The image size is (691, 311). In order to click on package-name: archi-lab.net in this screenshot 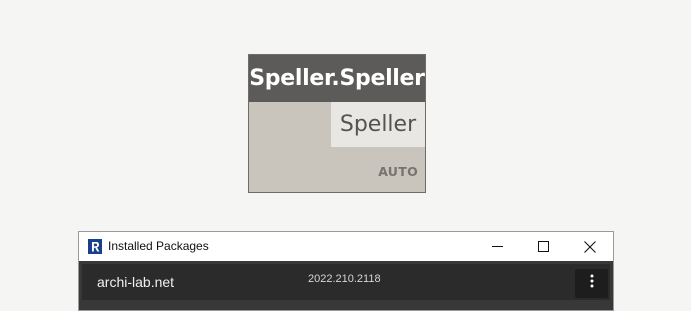, I will do `click(136, 282)`.